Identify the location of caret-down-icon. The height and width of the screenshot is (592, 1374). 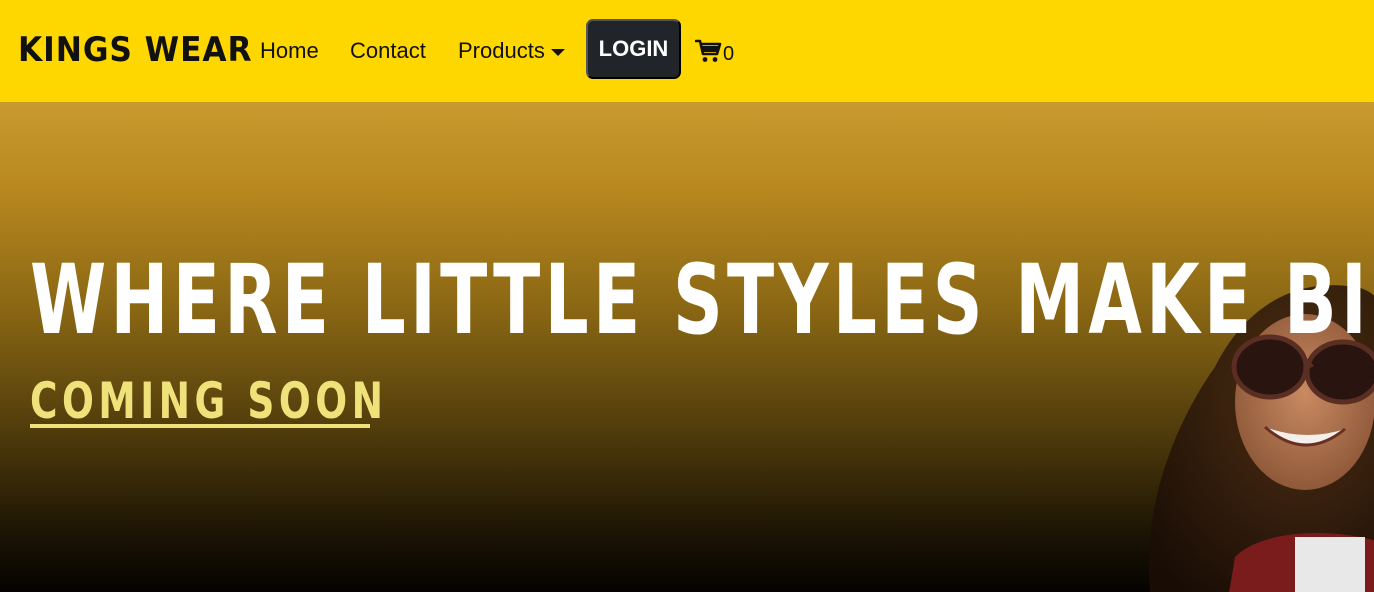
(557, 52).